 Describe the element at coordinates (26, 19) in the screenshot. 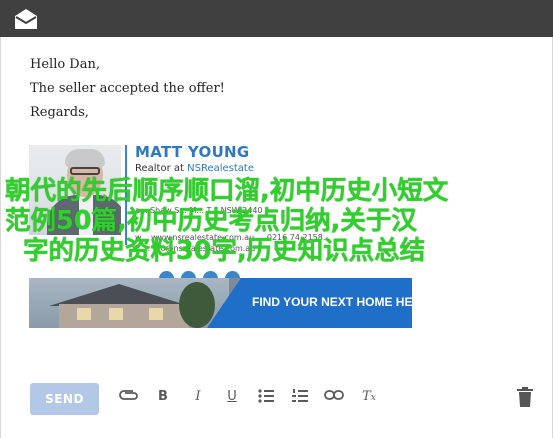

I see `mail-icon` at that location.